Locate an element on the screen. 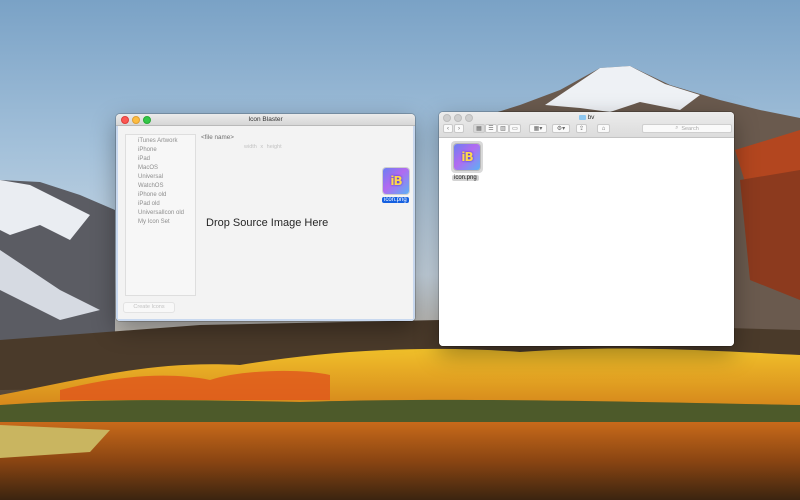  dropped-image-icon: iB is located at coordinates (396, 181).